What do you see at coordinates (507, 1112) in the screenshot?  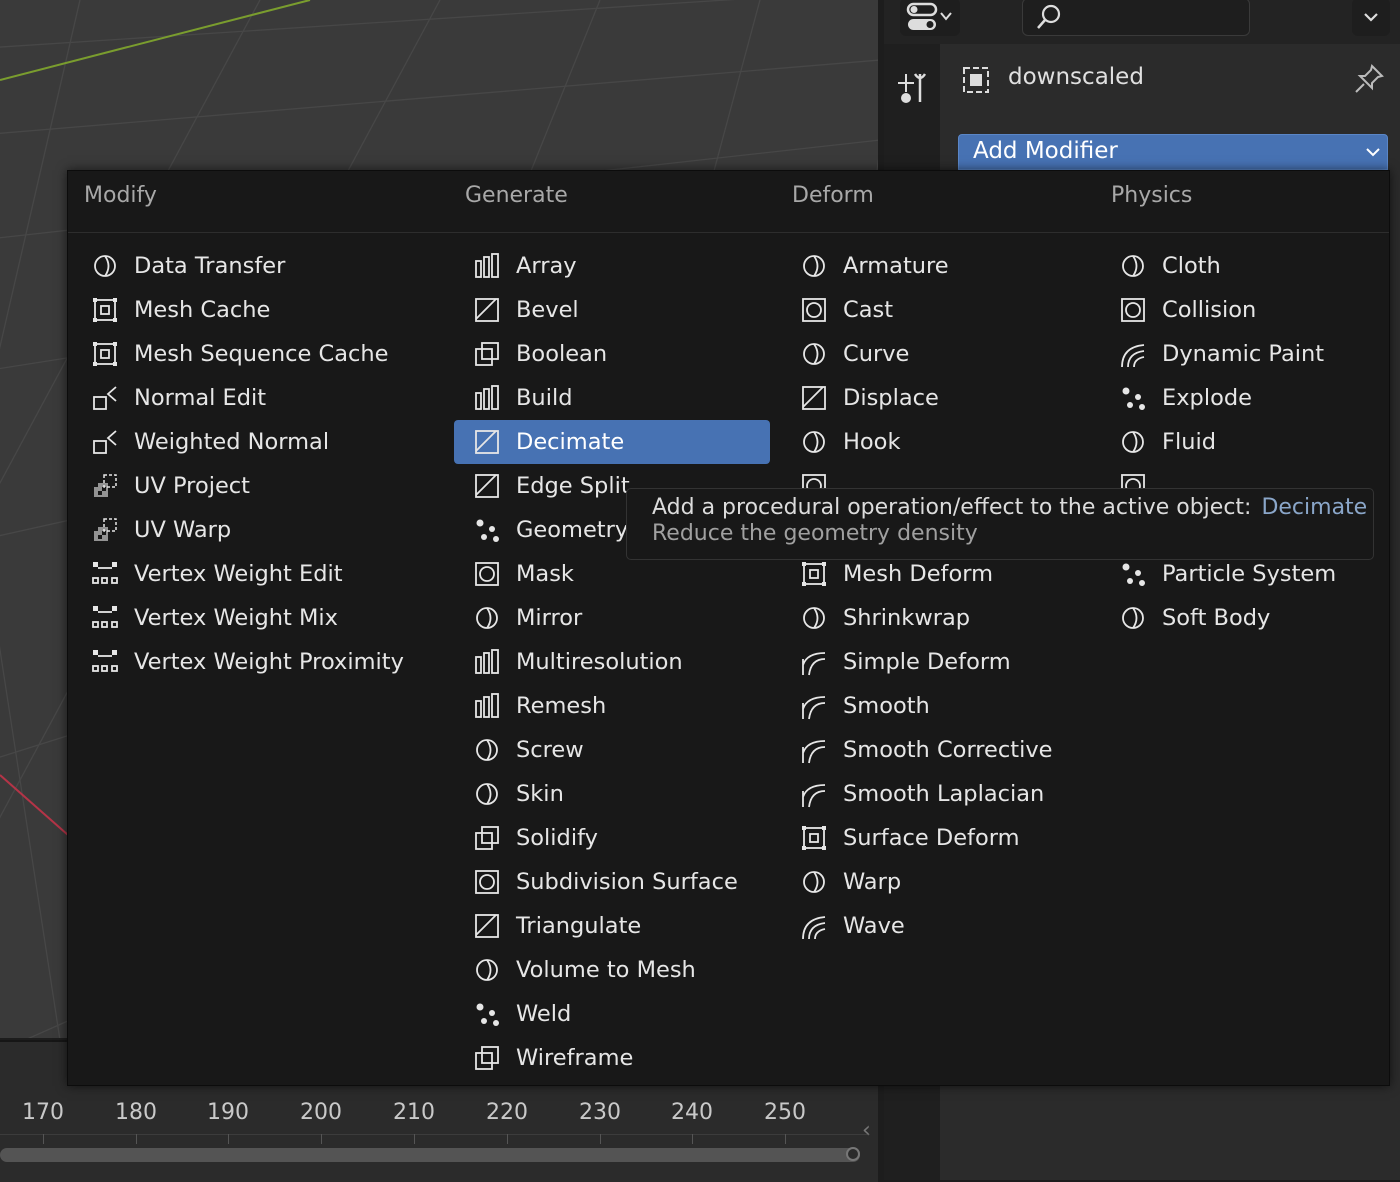 I see `frame-number: 220` at bounding box center [507, 1112].